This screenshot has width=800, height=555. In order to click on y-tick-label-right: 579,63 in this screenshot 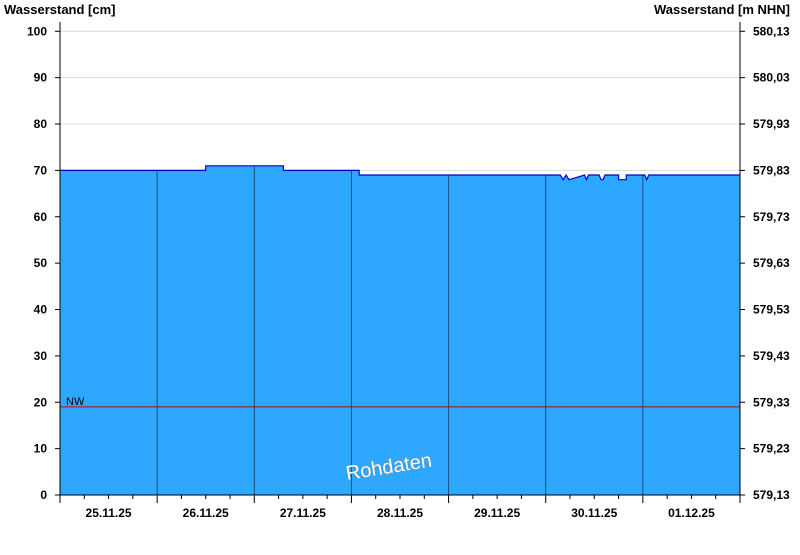, I will do `click(771, 263)`.